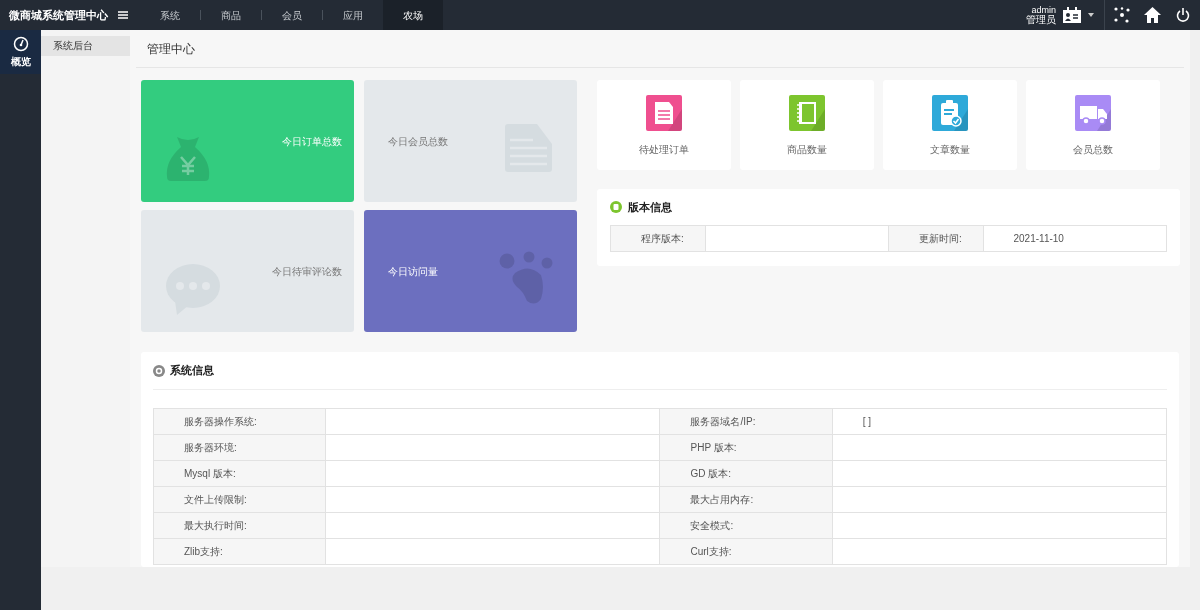 This screenshot has width=1200, height=610. I want to click on field-value: 2021-11-10, so click(1038, 238).